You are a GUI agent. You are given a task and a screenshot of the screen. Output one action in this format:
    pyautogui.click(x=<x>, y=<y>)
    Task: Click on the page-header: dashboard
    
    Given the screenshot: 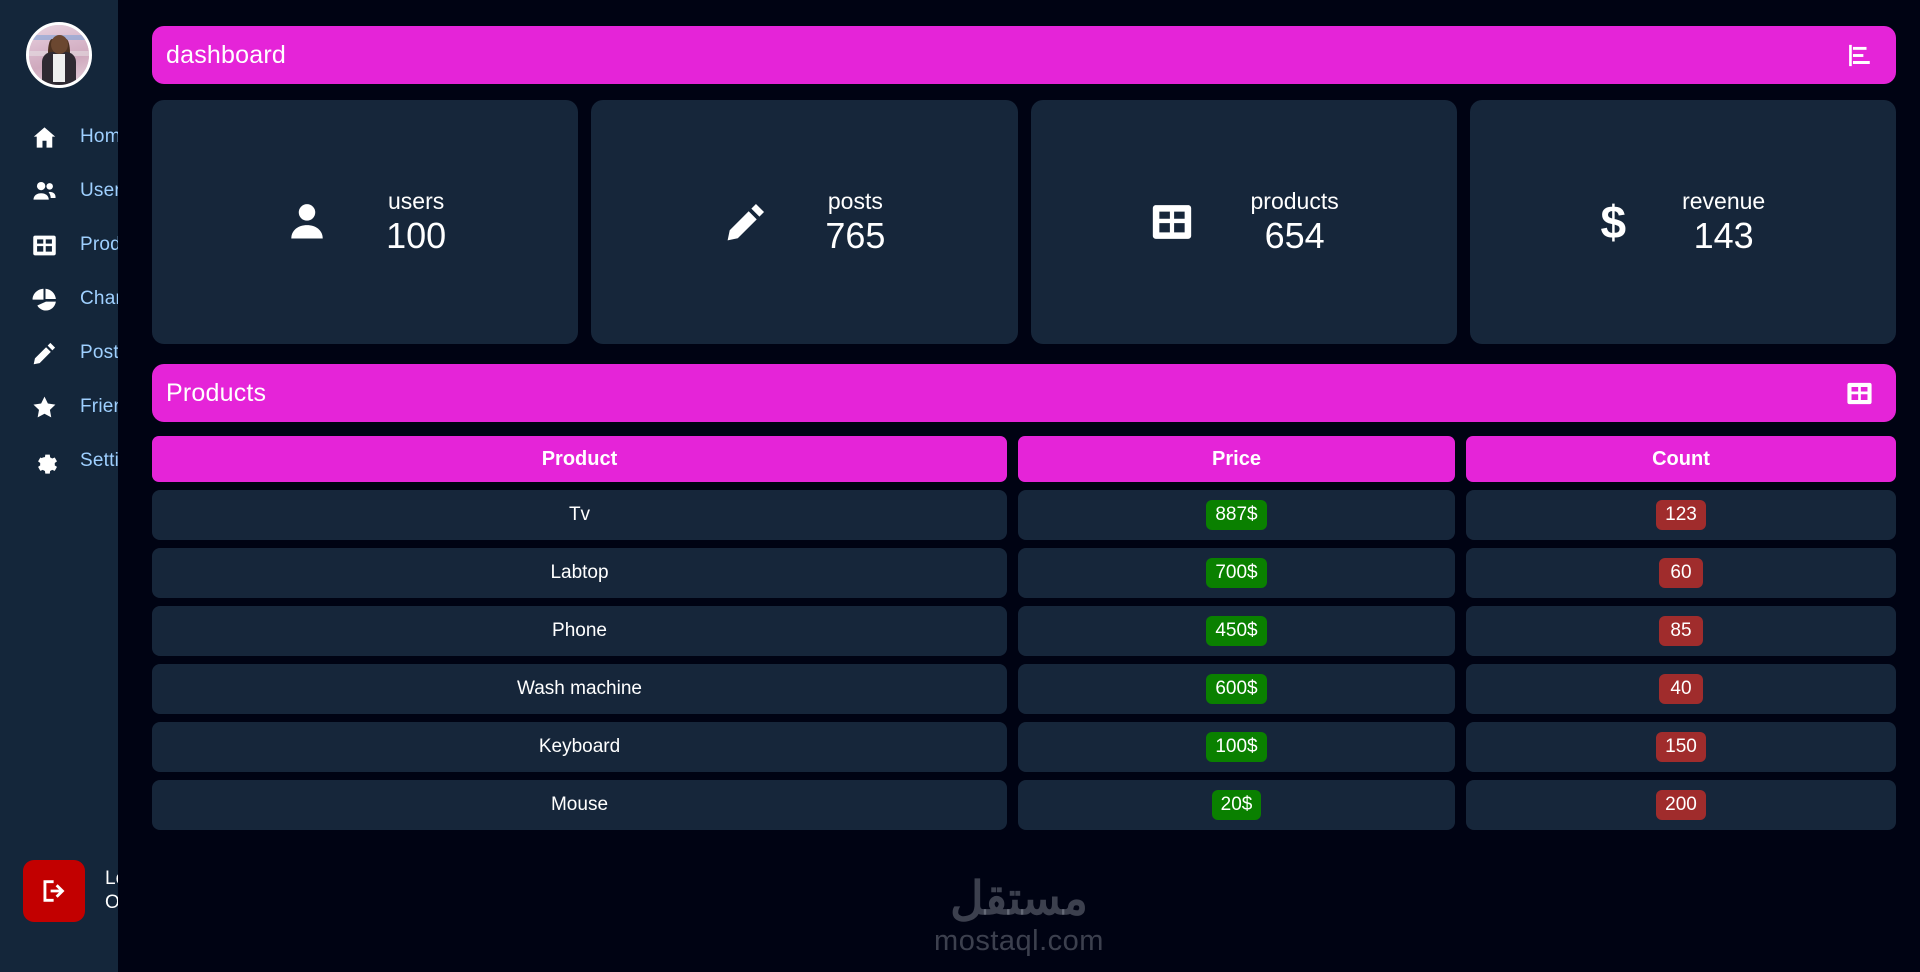 What is the action you would take?
    pyautogui.click(x=1024, y=55)
    